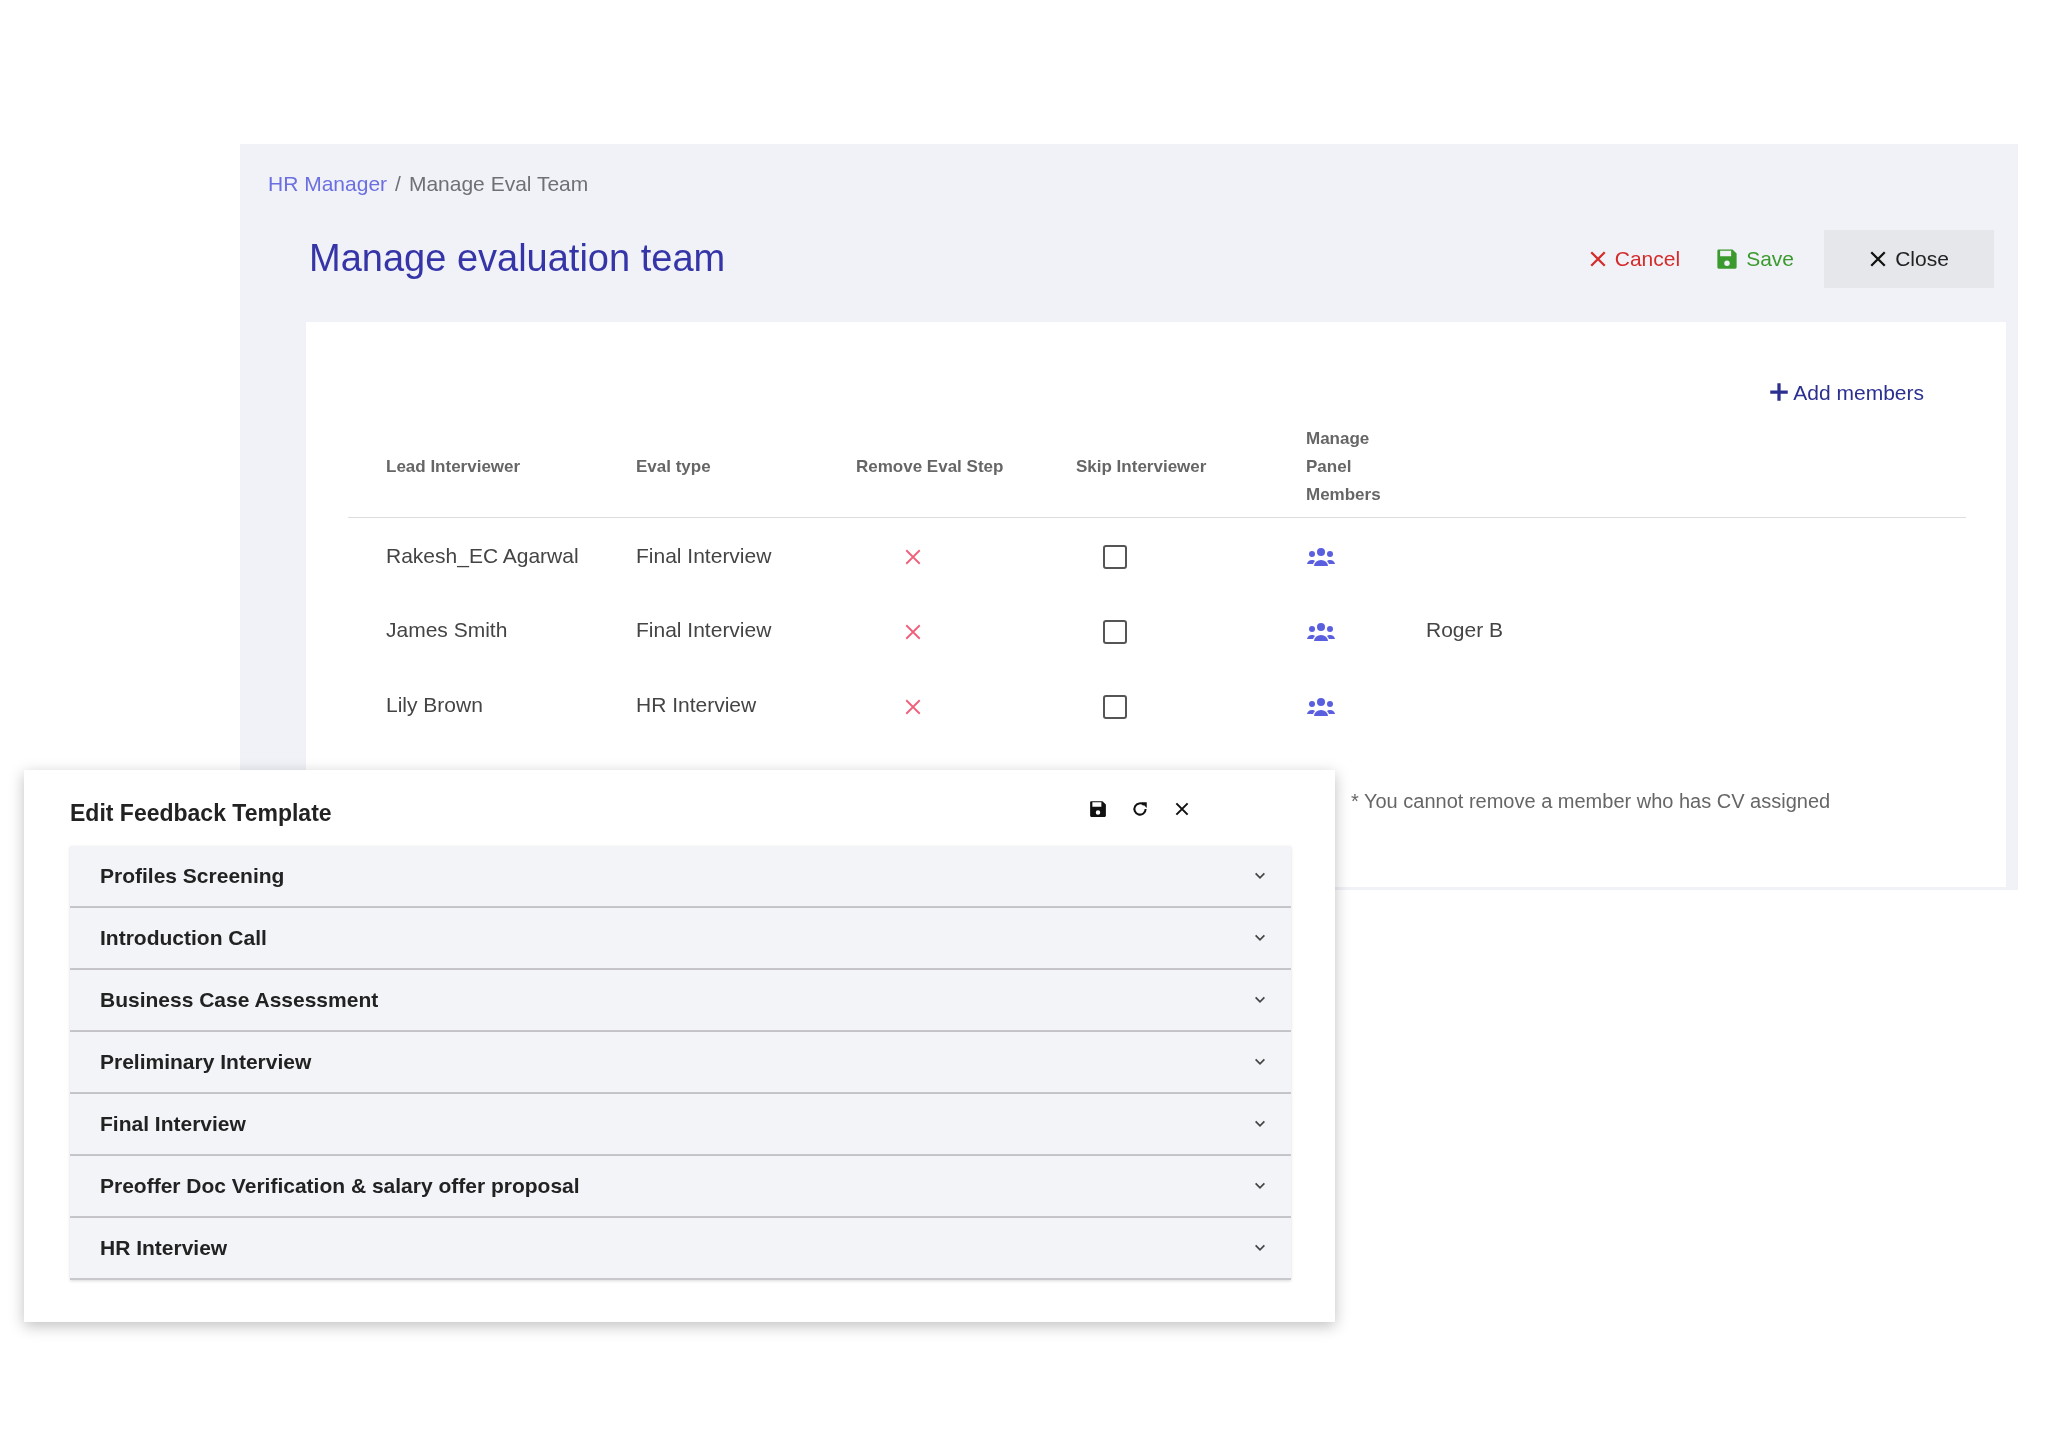 The width and height of the screenshot is (2048, 1447). Describe the element at coordinates (928, 471) in the screenshot. I see `column-header: Remove Eval Step` at that location.